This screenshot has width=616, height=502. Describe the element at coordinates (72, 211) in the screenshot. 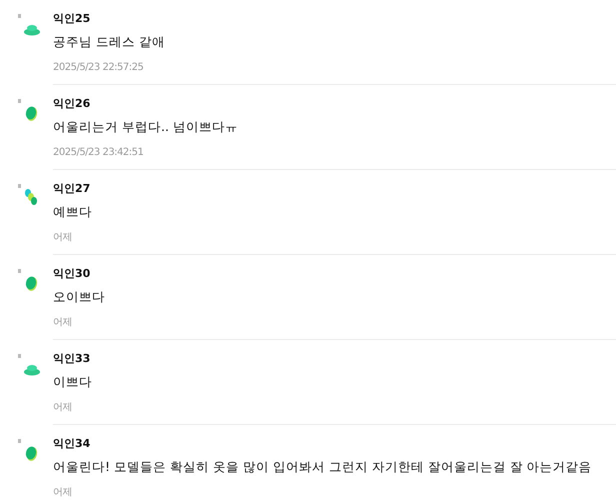

I see `comment-text: 예쁘다` at that location.